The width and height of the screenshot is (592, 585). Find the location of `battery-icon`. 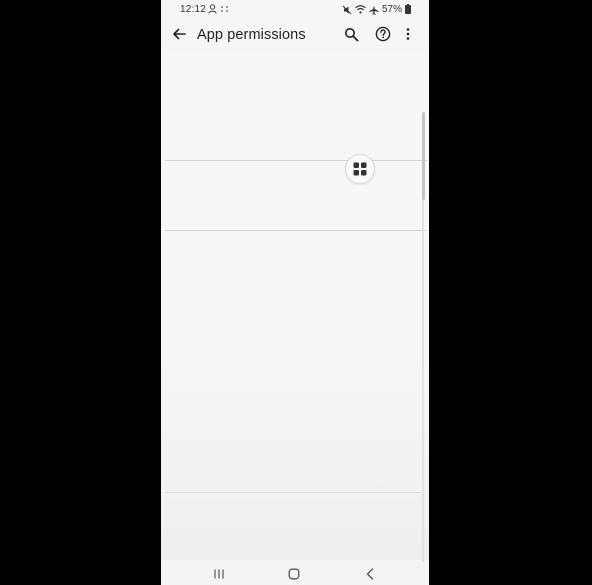

battery-icon is located at coordinates (408, 9).